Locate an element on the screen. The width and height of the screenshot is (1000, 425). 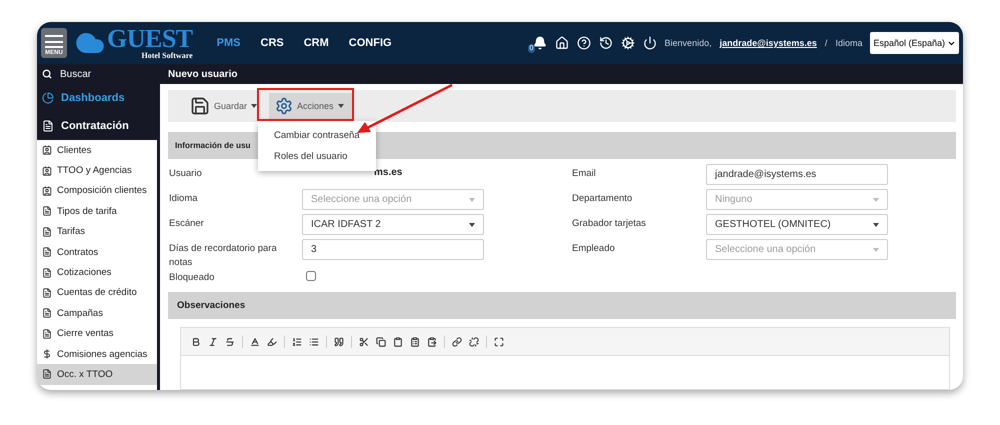
language-label: Idioma is located at coordinates (848, 43).